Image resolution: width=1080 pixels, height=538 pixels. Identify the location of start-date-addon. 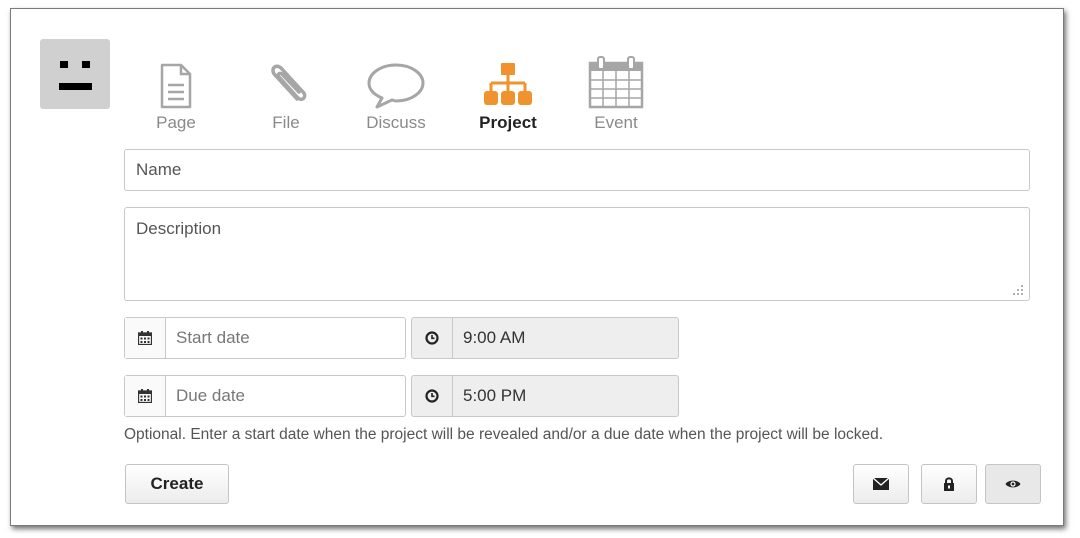
(145, 338).